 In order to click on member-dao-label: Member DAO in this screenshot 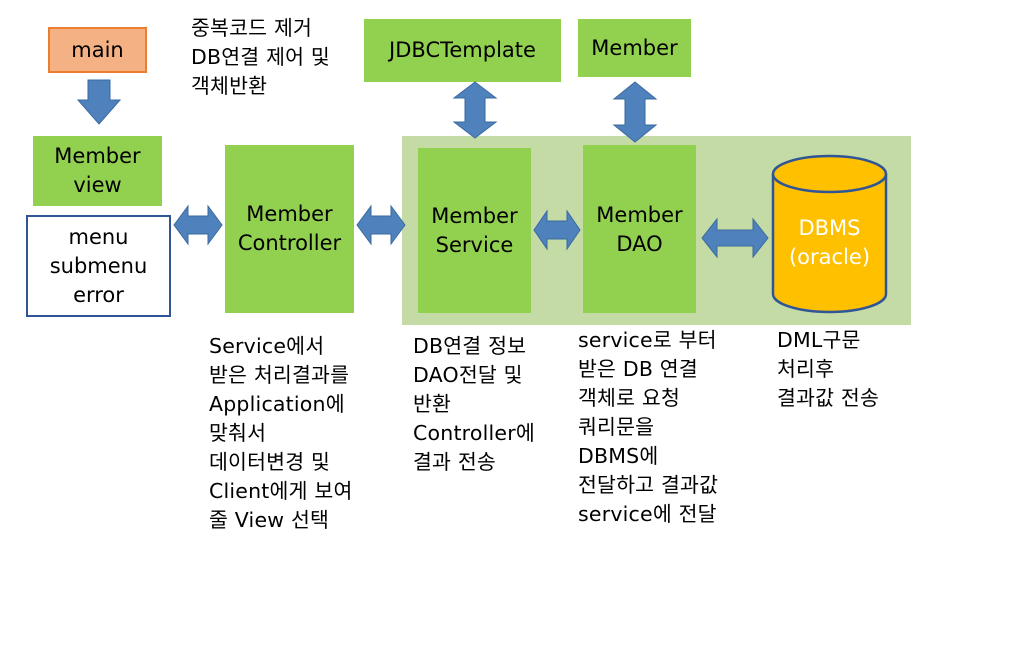, I will do `click(639, 229)`.